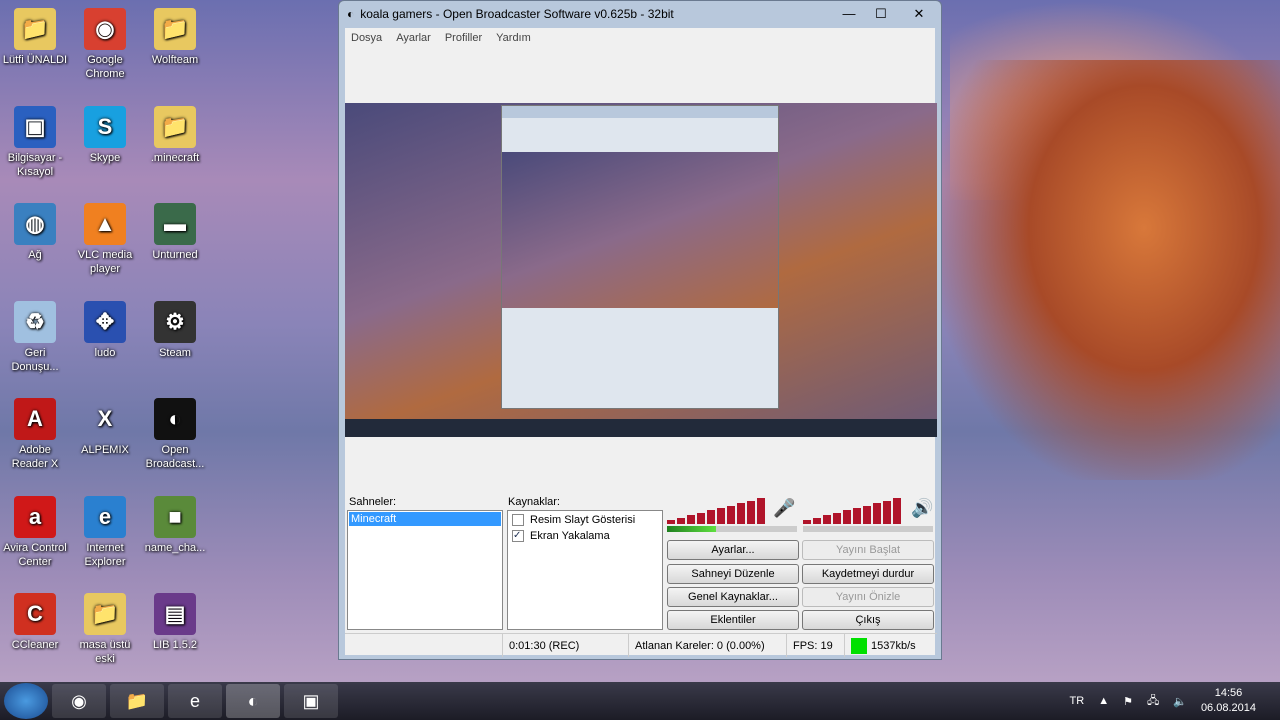  Describe the element at coordinates (425, 519) in the screenshot. I see `scene-item: Minecraft` at that location.